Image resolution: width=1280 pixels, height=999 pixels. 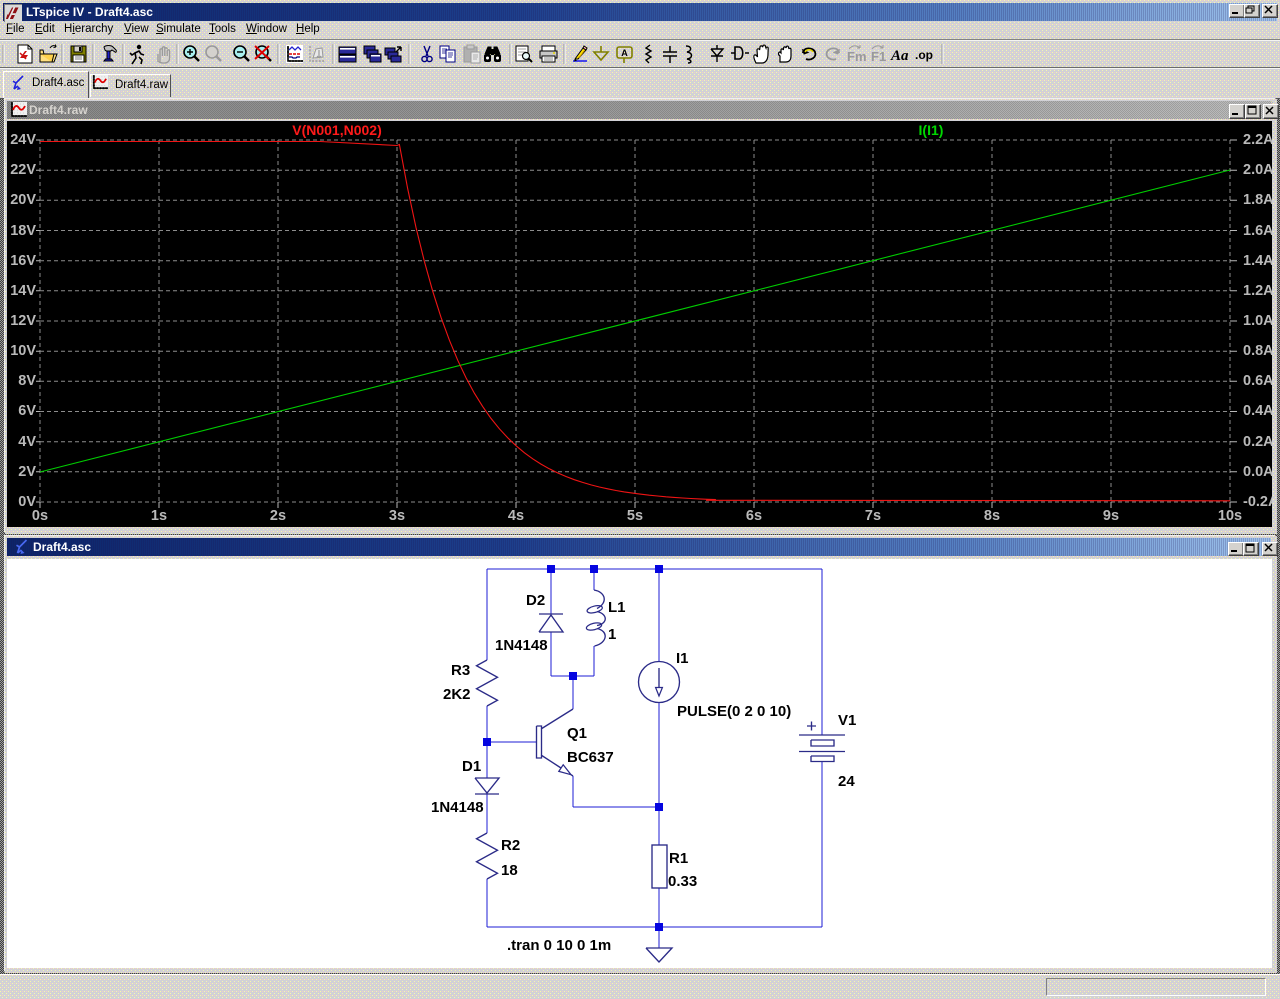 What do you see at coordinates (847, 720) in the screenshot?
I see `svg-text: V1` at bounding box center [847, 720].